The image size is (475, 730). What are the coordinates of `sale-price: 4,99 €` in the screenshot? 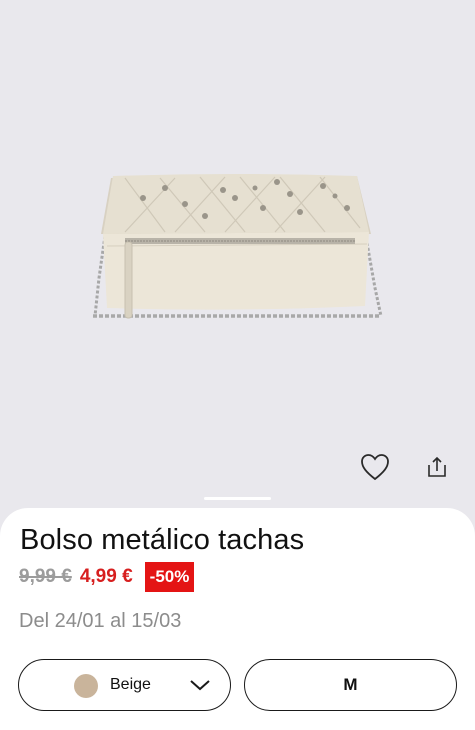 It's located at (106, 576).